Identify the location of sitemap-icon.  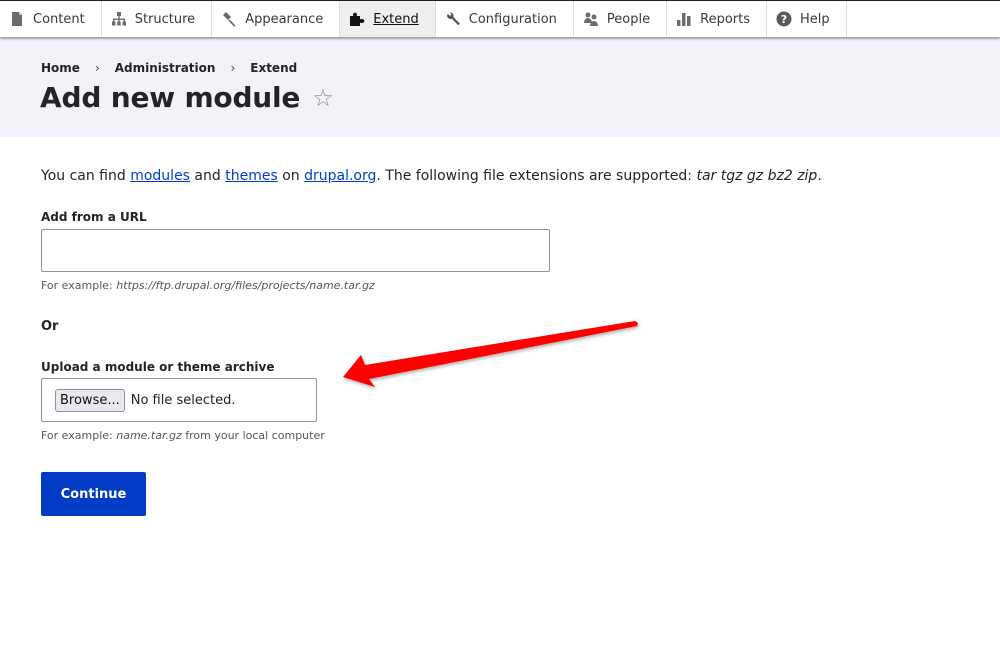
(119, 19).